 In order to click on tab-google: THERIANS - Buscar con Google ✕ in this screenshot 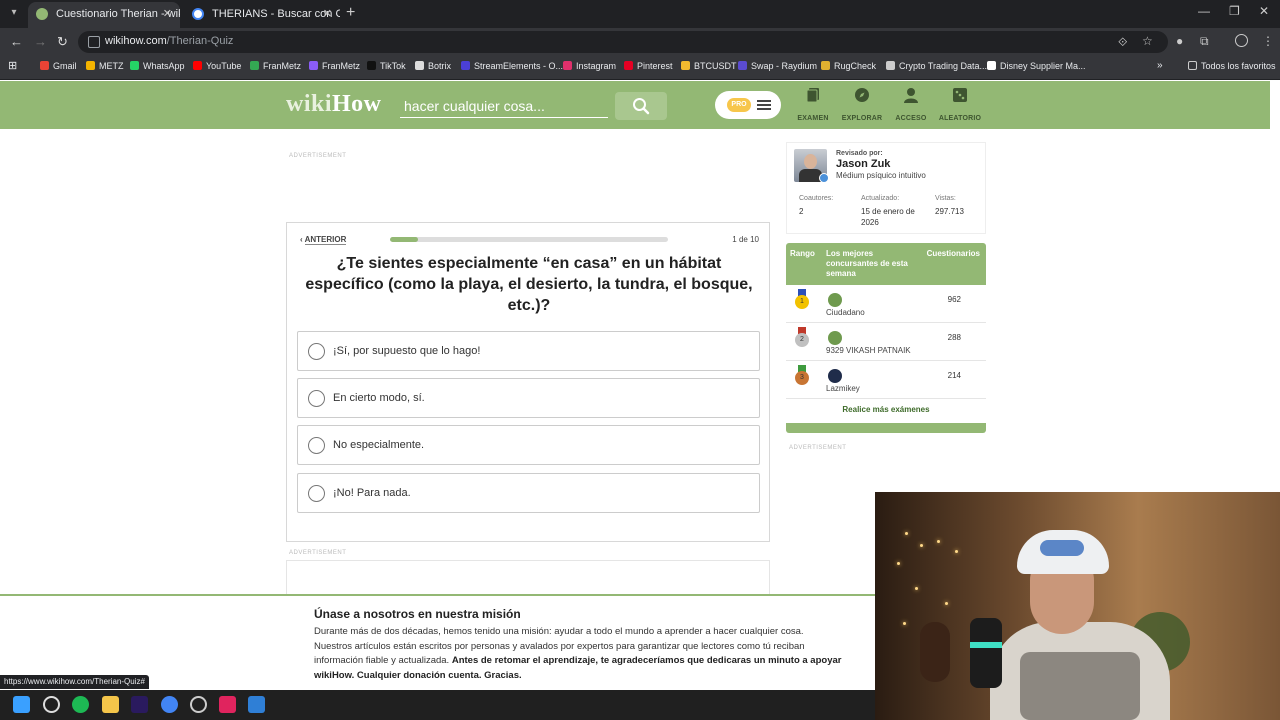, I will do `click(262, 15)`.